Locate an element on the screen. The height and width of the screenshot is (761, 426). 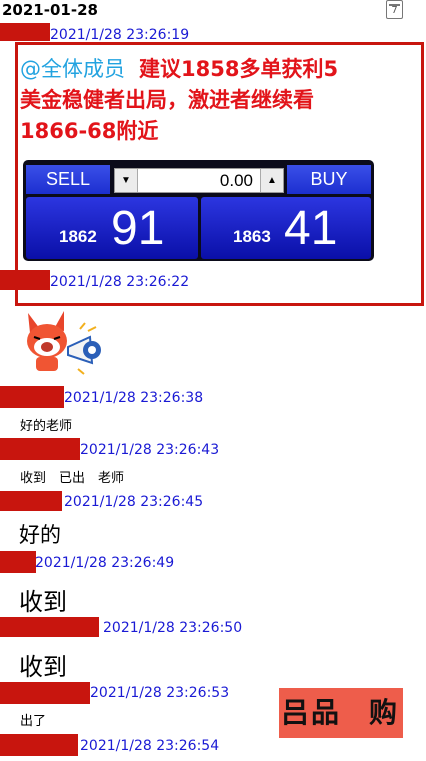
watermark-overlay: 吕品 购 is located at coordinates (341, 713).